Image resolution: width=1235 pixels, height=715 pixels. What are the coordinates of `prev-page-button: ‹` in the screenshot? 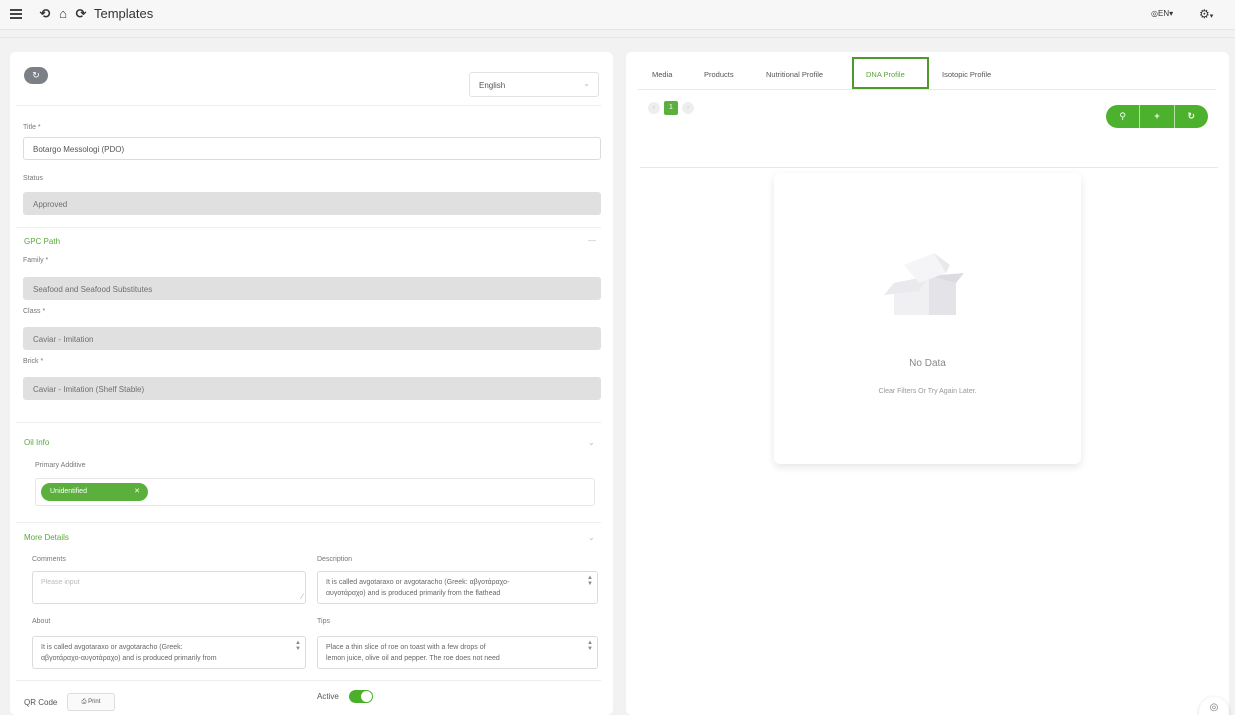 It's located at (654, 108).